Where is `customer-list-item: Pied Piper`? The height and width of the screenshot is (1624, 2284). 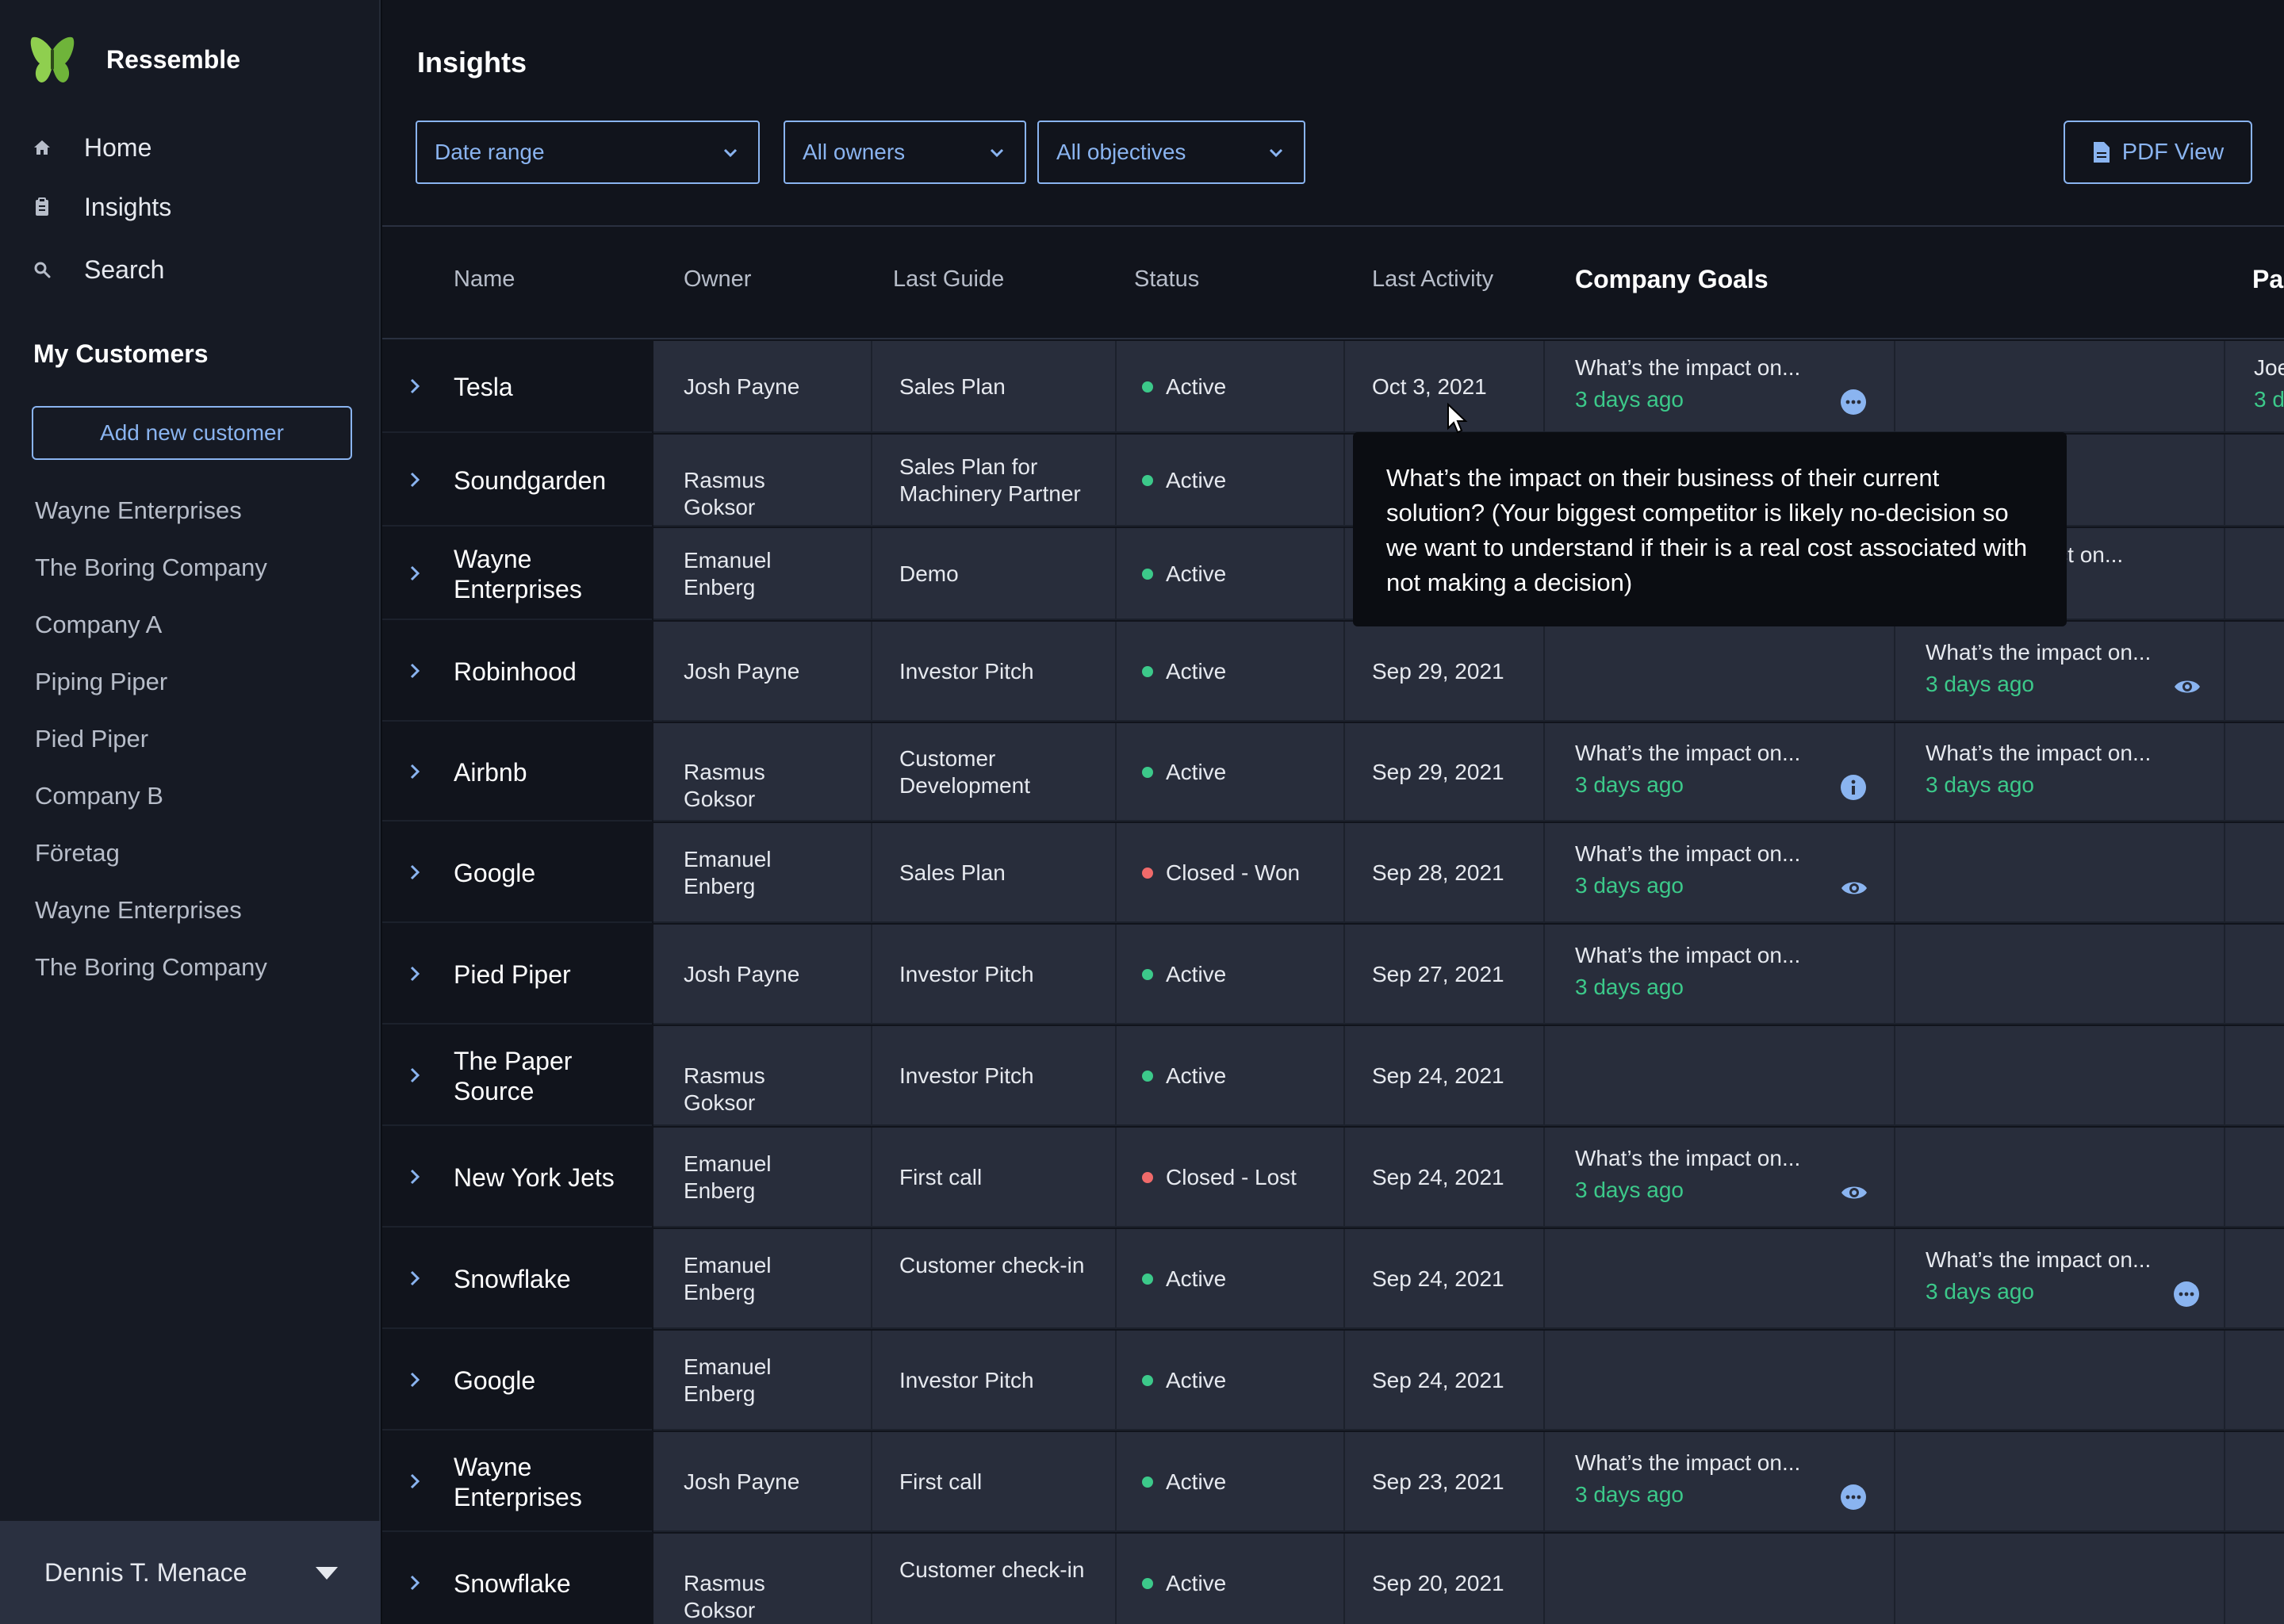 customer-list-item: Pied Piper is located at coordinates (201, 743).